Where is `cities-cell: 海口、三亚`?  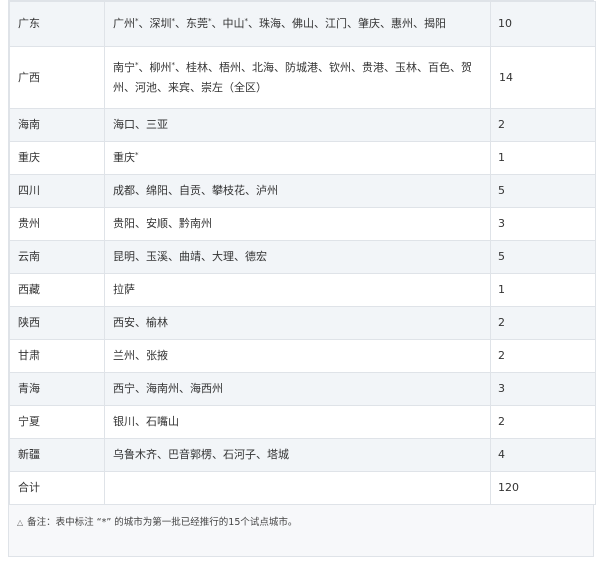
cities-cell: 海口、三亚 is located at coordinates (297, 125).